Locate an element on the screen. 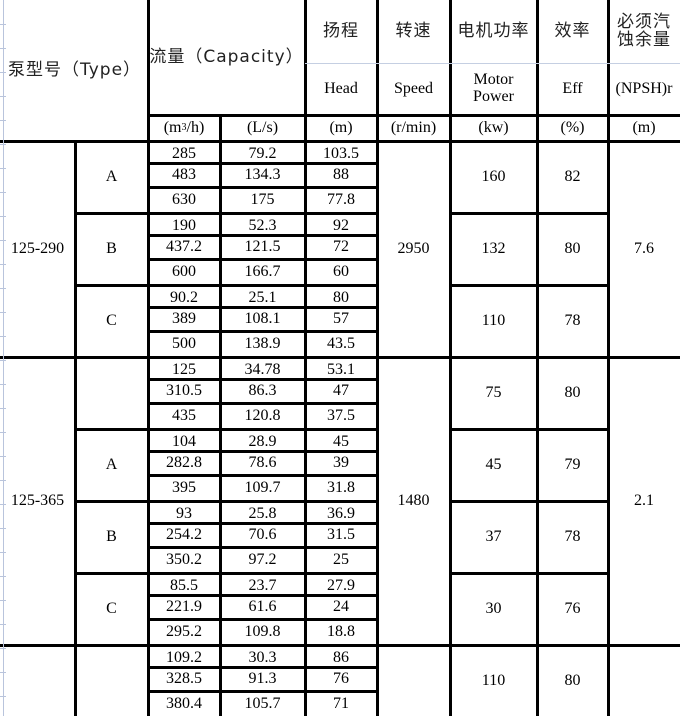  head-cell: 80 is located at coordinates (341, 298).